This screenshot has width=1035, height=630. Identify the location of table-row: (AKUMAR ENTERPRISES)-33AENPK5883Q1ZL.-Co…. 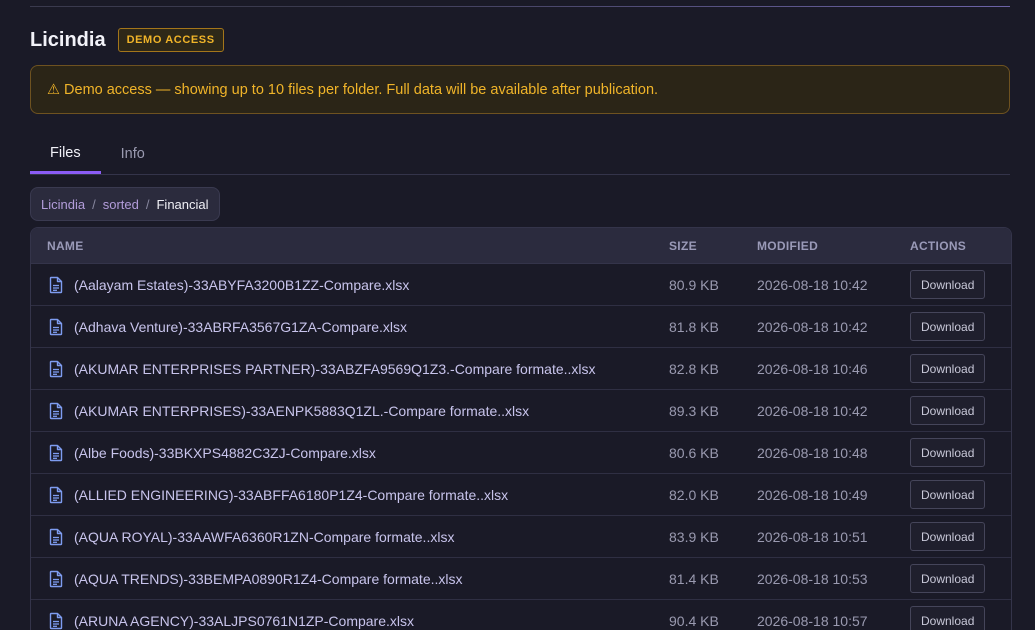
(521, 411).